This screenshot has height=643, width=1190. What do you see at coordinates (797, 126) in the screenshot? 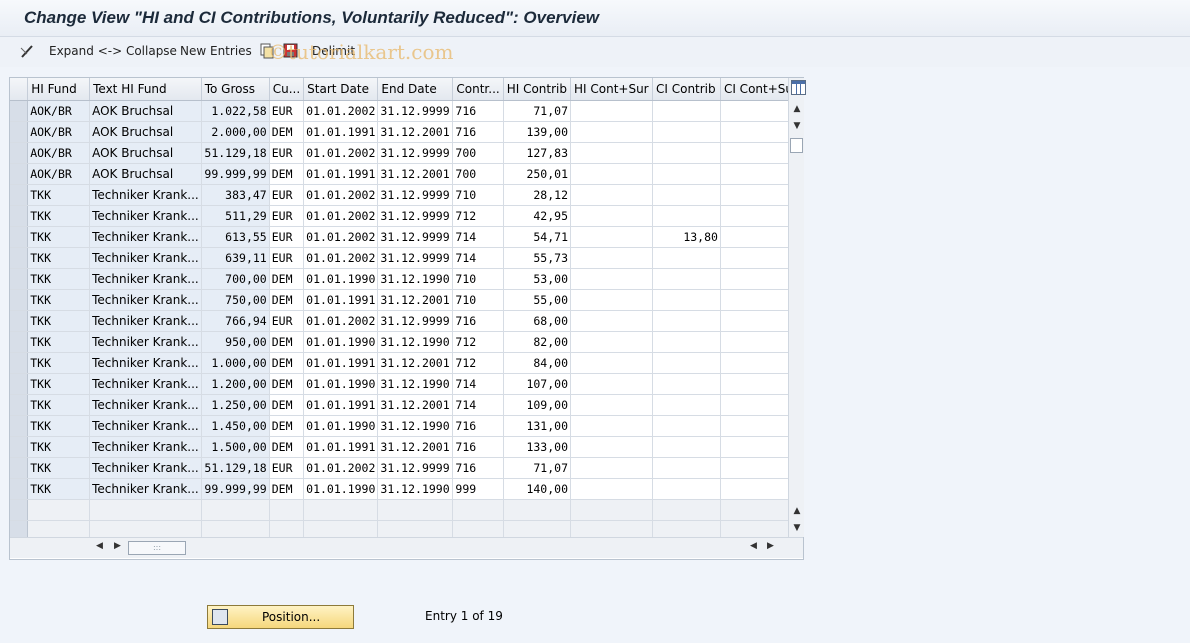
I see `scroll-down-icon: ▼` at bounding box center [797, 126].